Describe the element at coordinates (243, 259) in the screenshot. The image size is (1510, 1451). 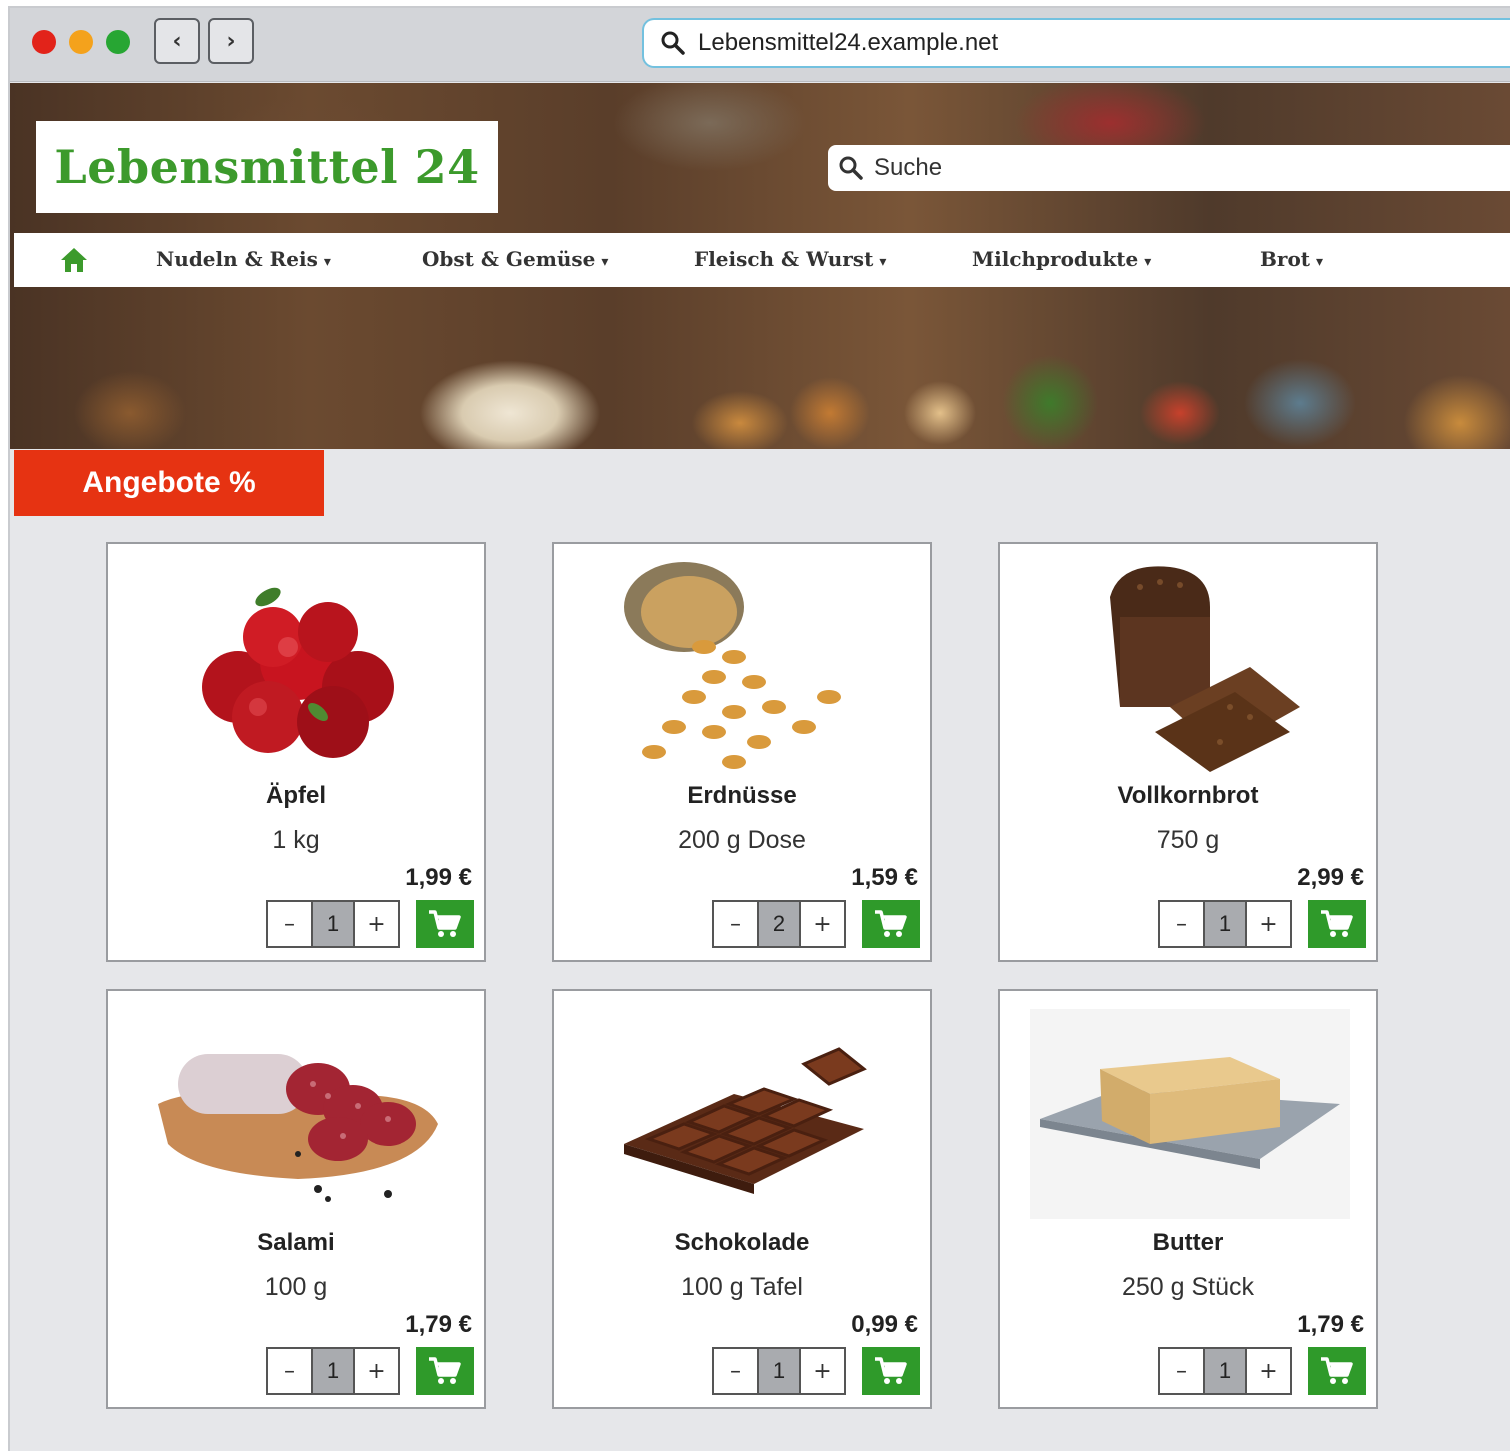
I see `menu-item-nudeln-reis: Nudeln & Reis ▾` at that location.